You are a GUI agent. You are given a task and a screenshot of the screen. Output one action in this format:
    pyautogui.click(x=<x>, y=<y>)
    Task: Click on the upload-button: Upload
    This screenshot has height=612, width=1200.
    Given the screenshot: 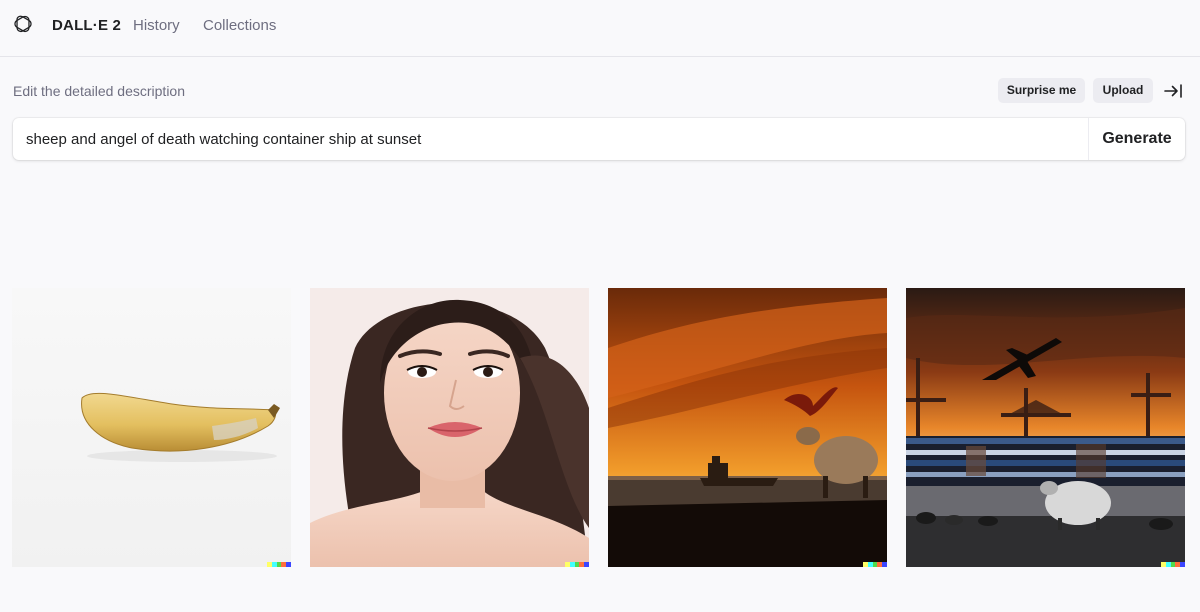 What is the action you would take?
    pyautogui.click(x=1123, y=90)
    